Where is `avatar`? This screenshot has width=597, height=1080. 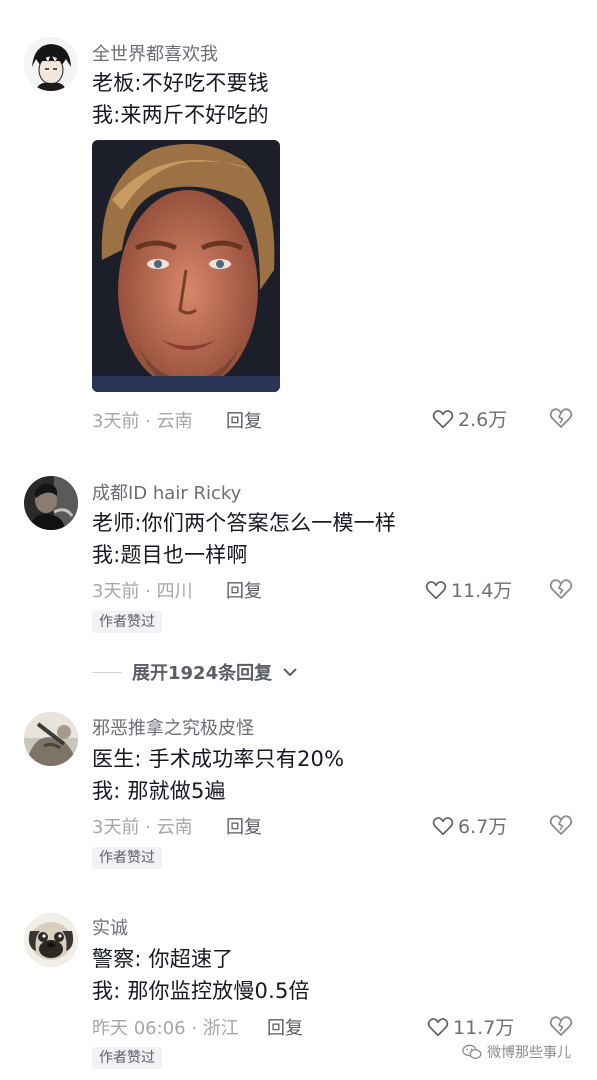 avatar is located at coordinates (51, 940).